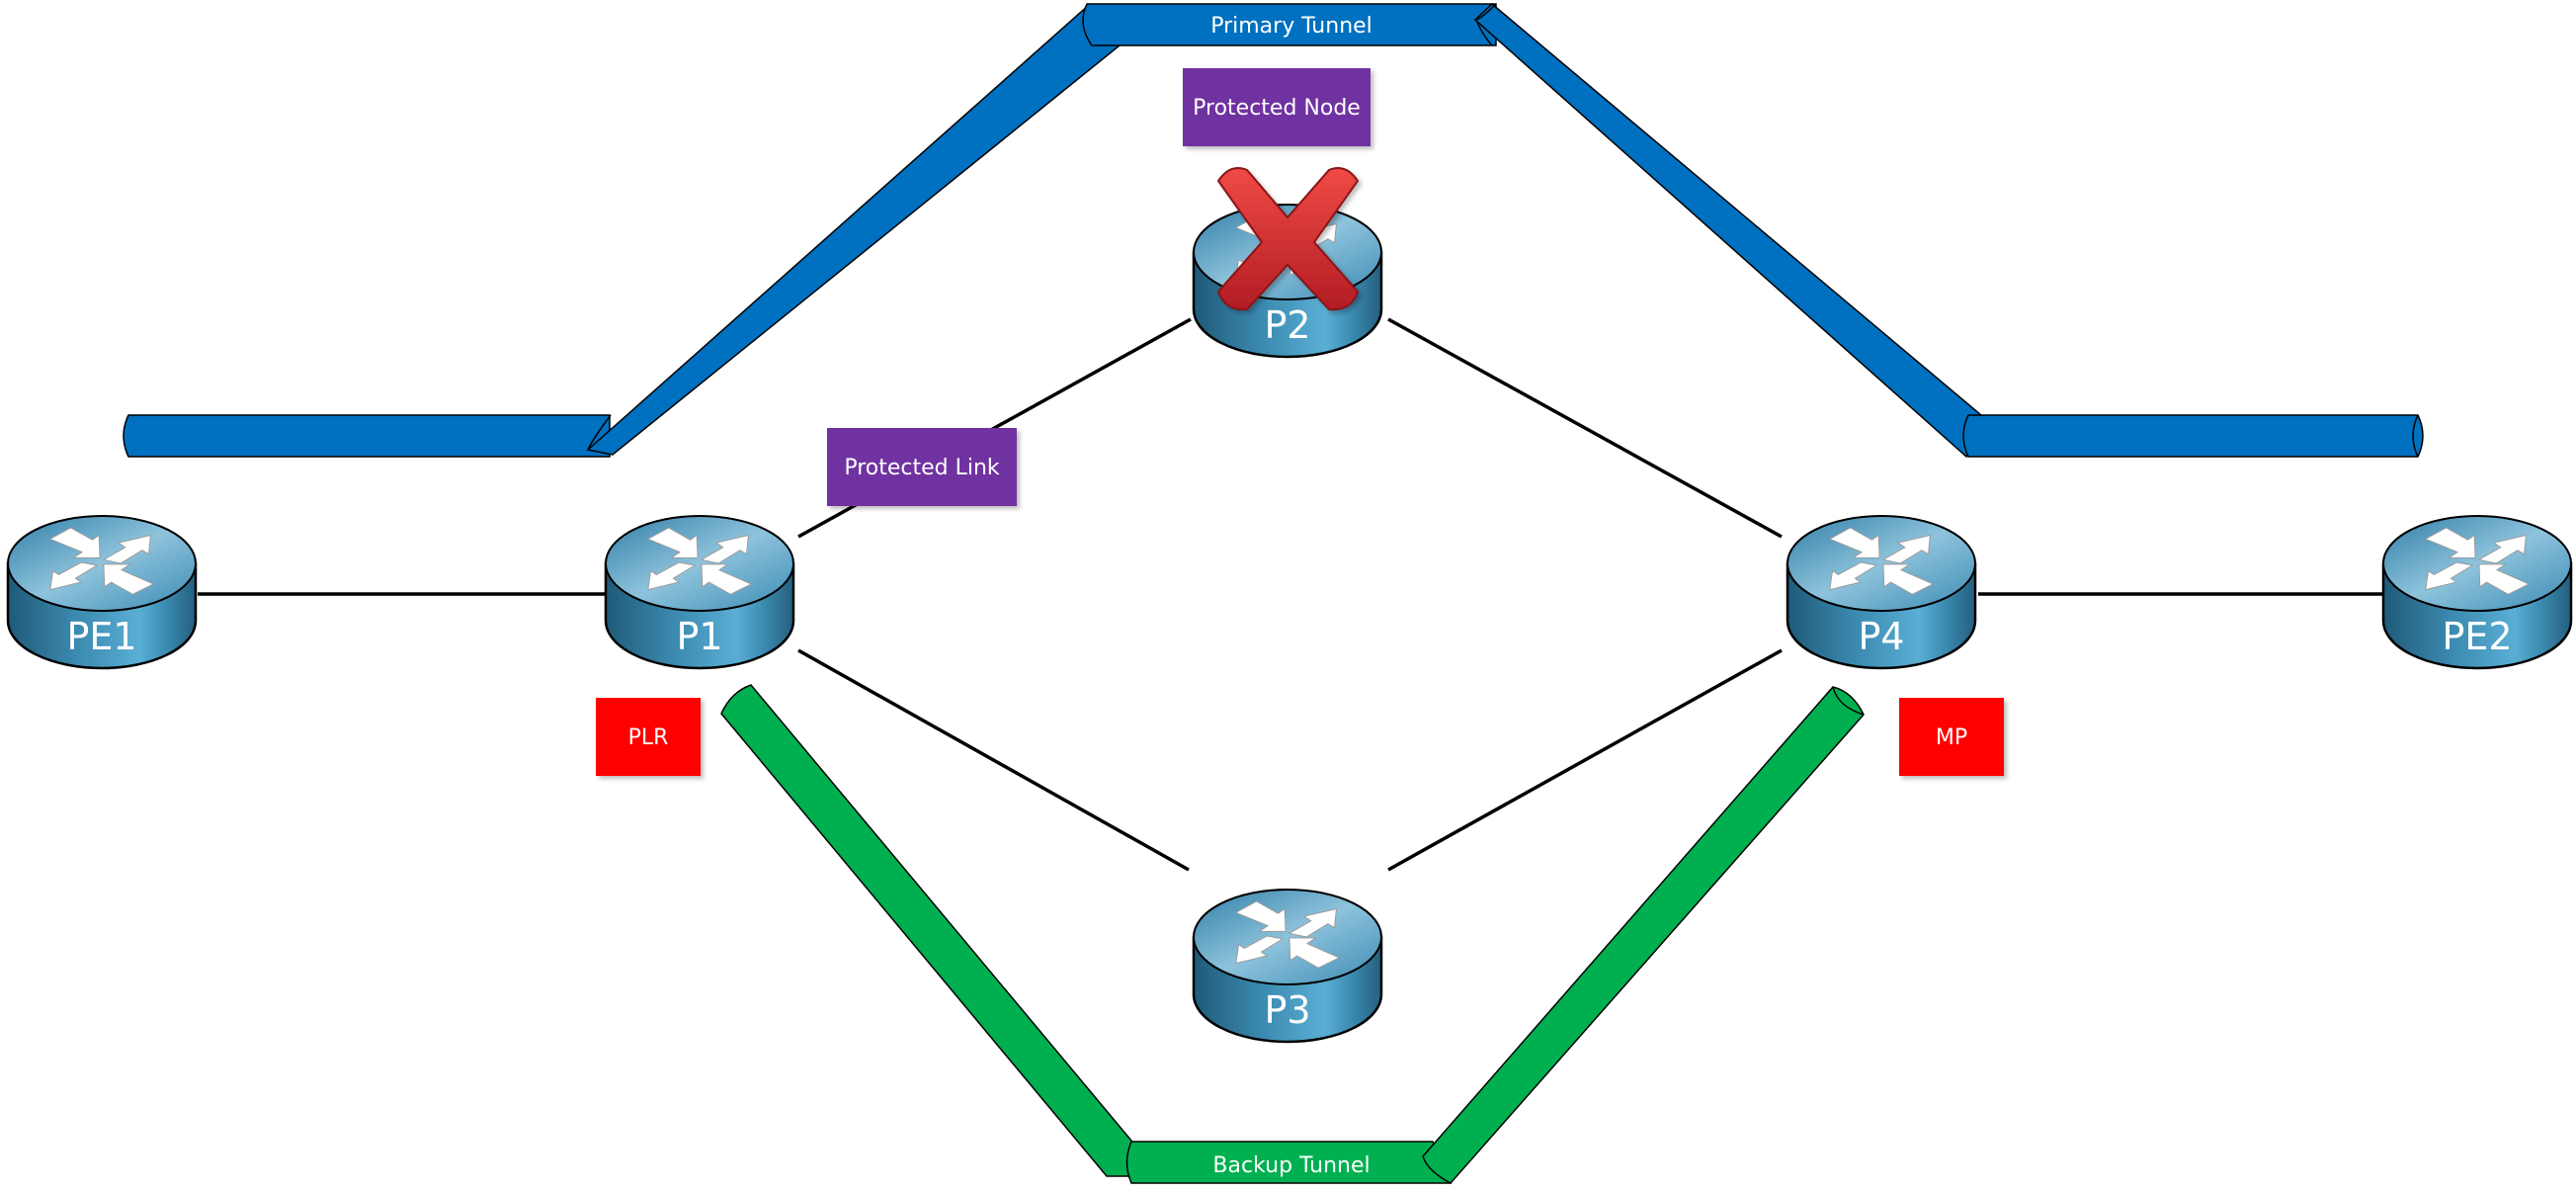 The height and width of the screenshot is (1193, 2576). I want to click on router-label: PE2, so click(2477, 636).